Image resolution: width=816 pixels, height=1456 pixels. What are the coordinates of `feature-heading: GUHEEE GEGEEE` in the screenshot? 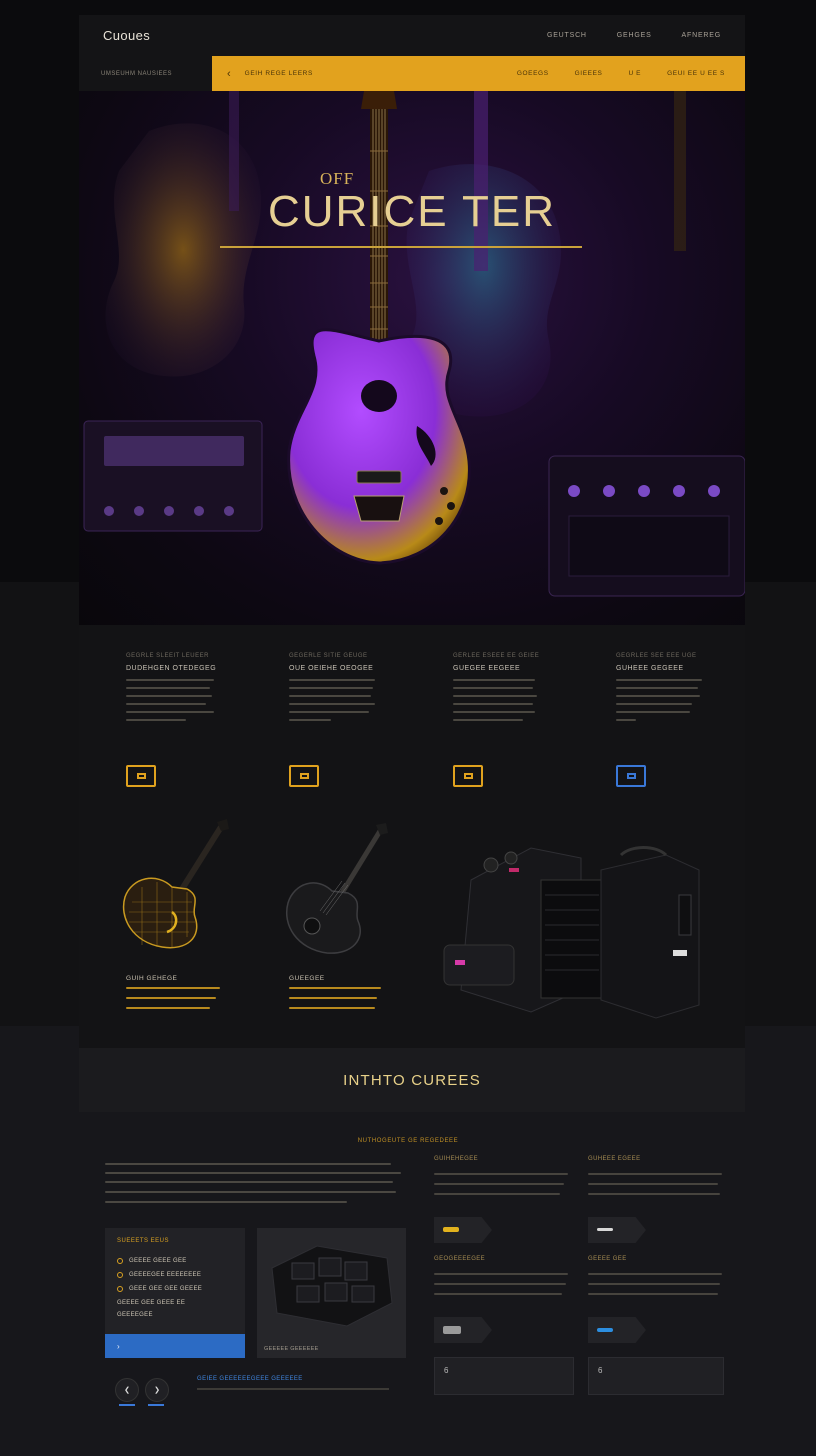 It's located at (650, 668).